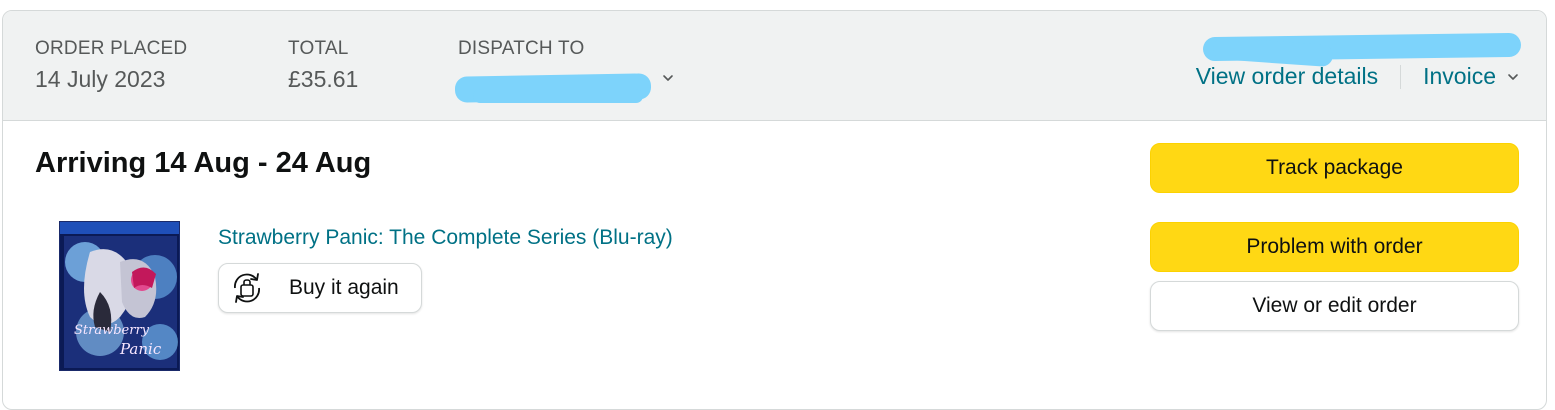 This screenshot has width=1555, height=410. I want to click on invoice-label: Invoice, so click(1459, 76).